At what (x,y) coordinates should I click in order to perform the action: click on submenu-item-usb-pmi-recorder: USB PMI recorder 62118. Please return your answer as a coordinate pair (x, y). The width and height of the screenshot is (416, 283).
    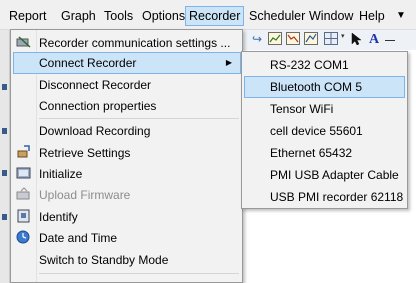
    Looking at the image, I should click on (324, 197).